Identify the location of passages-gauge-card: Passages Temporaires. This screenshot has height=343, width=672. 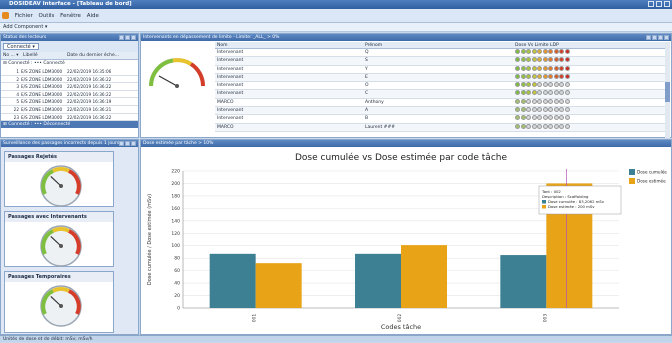
(59, 302).